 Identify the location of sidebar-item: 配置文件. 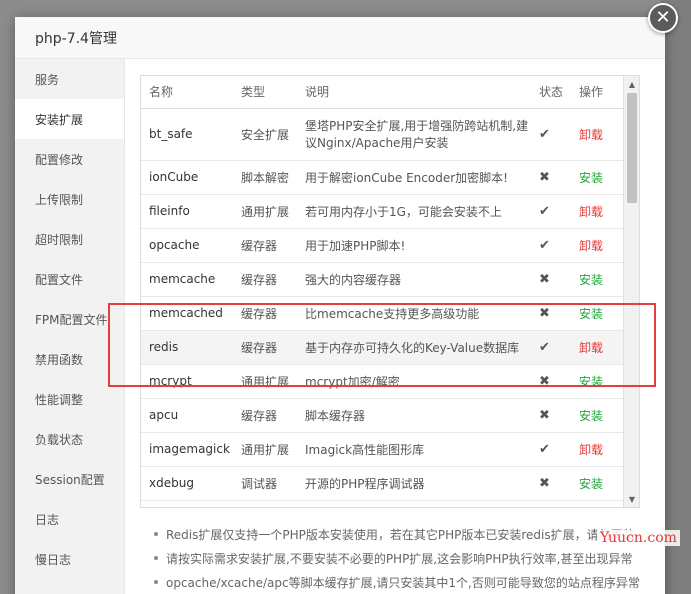
(69, 279).